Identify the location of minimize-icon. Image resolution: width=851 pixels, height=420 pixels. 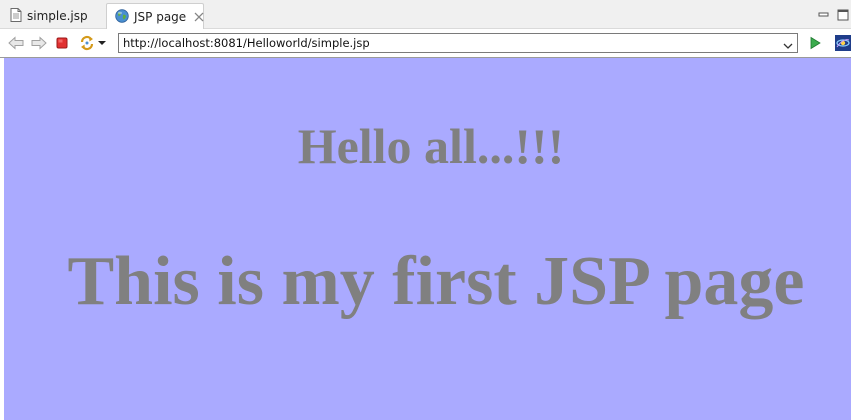
(824, 12).